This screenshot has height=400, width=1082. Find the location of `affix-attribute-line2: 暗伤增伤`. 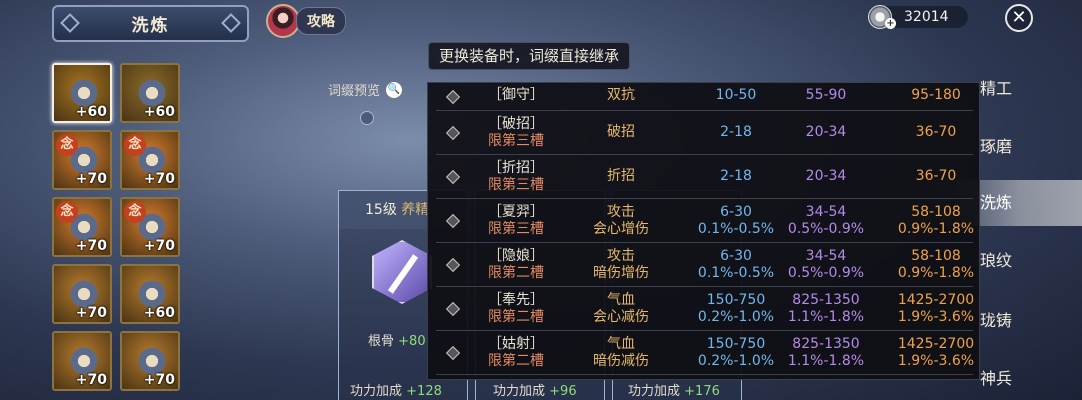

affix-attribute-line2: 暗伤增伤 is located at coordinates (621, 273).